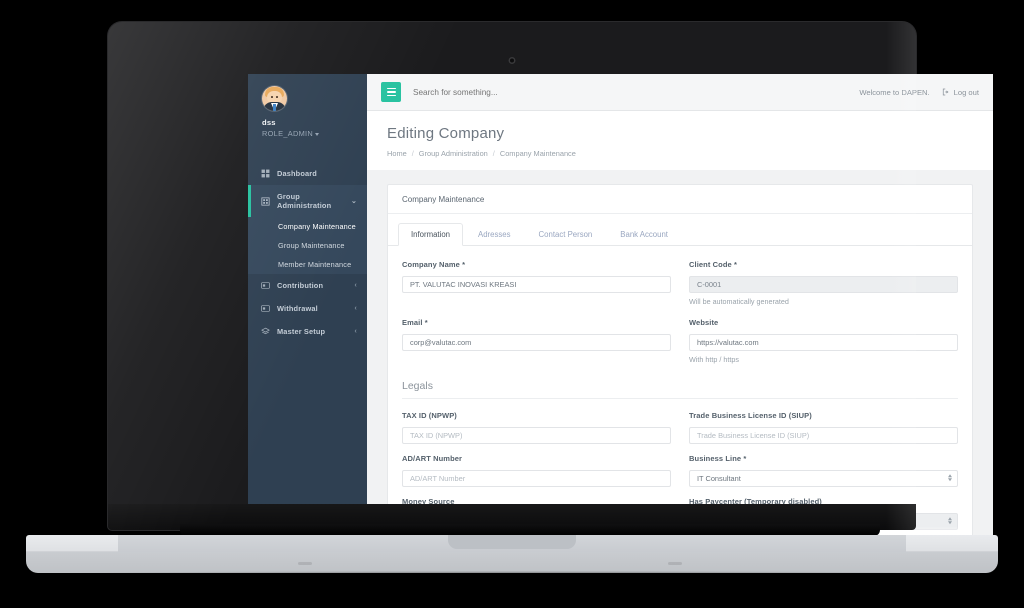 This screenshot has width=1024, height=608. What do you see at coordinates (680, 288) in the screenshot?
I see `form-row: Company Name * Client Code * W` at bounding box center [680, 288].